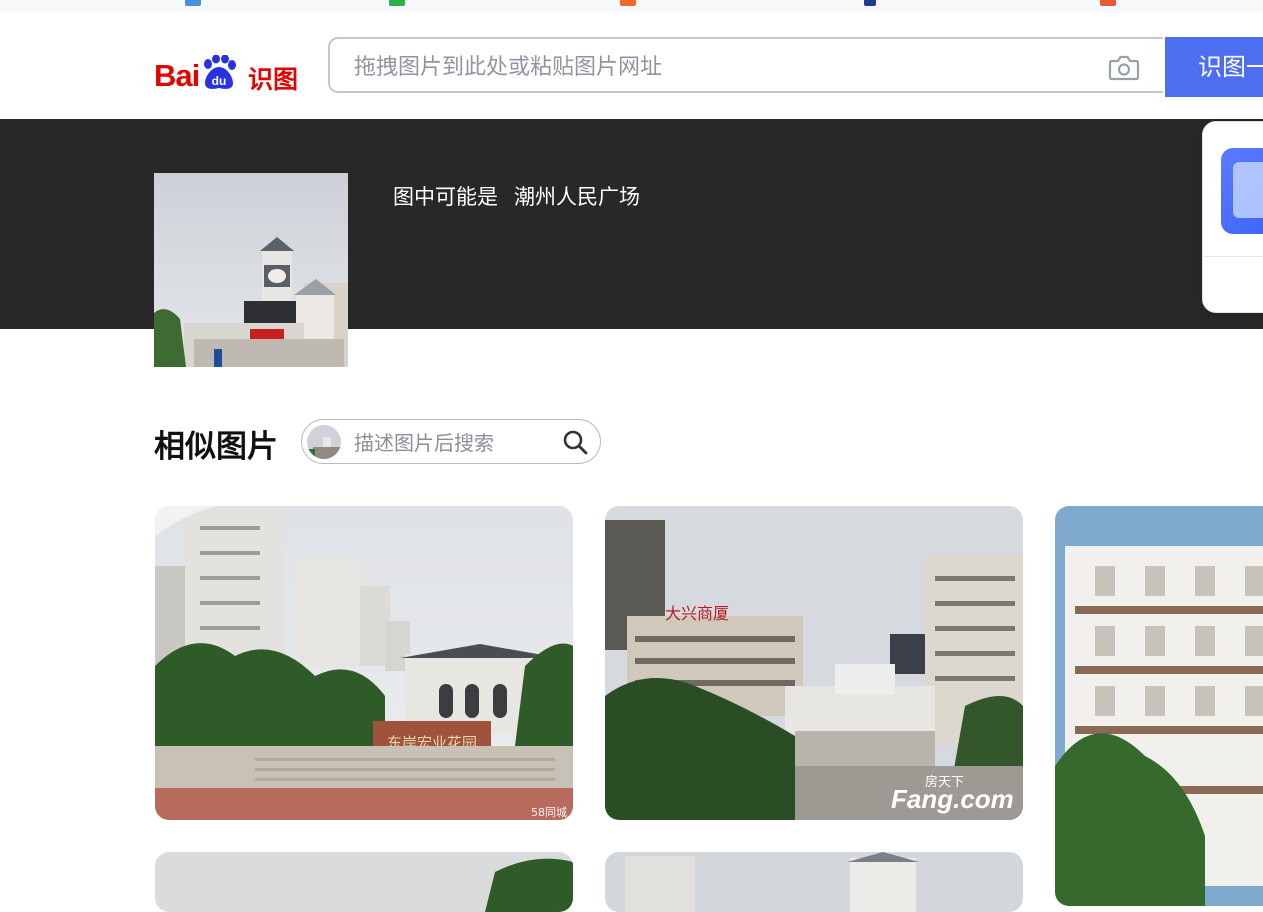 The image size is (1263, 912). Describe the element at coordinates (704, 67) in the screenshot. I see `image-url-input` at that location.